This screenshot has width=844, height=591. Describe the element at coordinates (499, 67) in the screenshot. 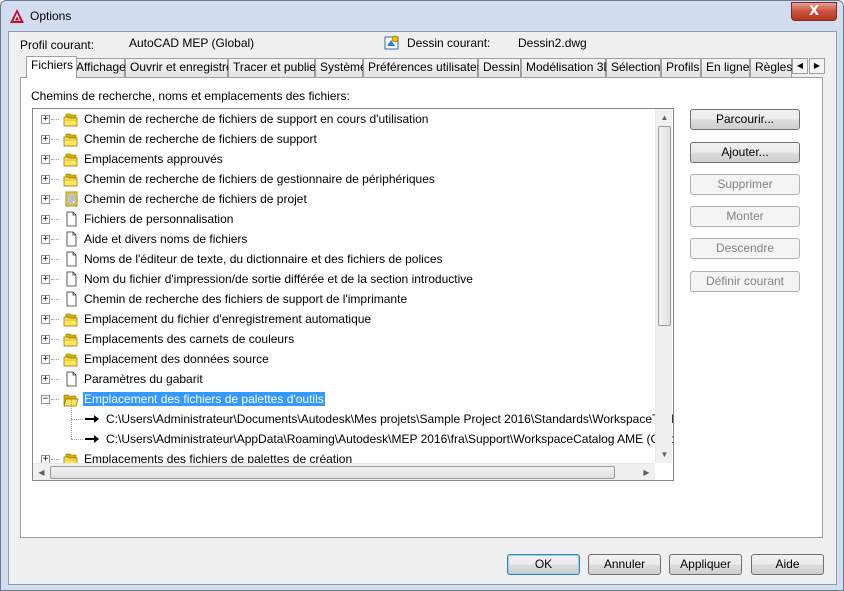

I see `tab-dessin: Dessin` at that location.